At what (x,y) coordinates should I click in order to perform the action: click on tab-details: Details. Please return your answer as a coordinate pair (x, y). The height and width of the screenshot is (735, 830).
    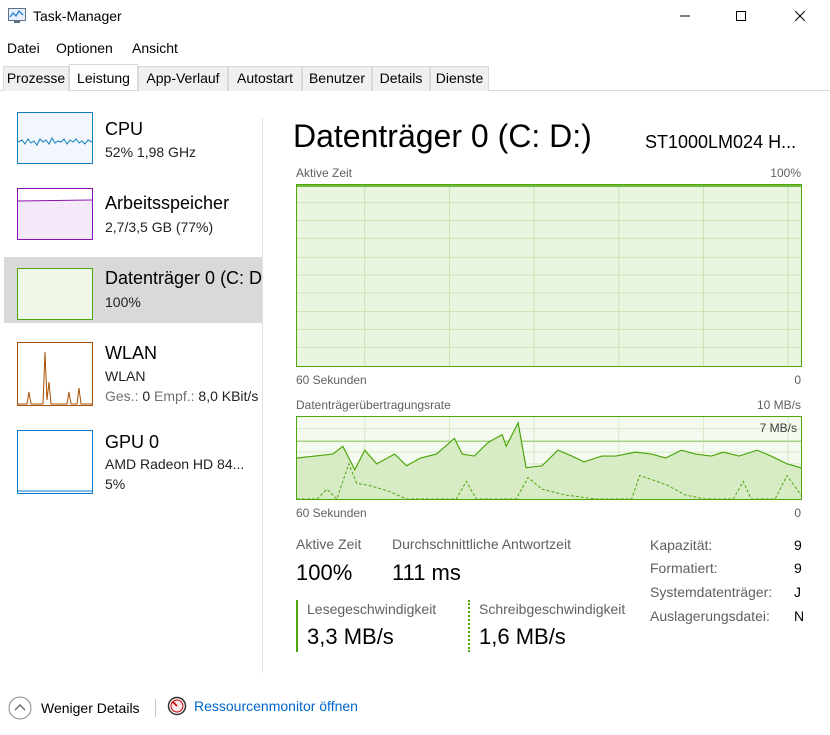
    Looking at the image, I should click on (401, 78).